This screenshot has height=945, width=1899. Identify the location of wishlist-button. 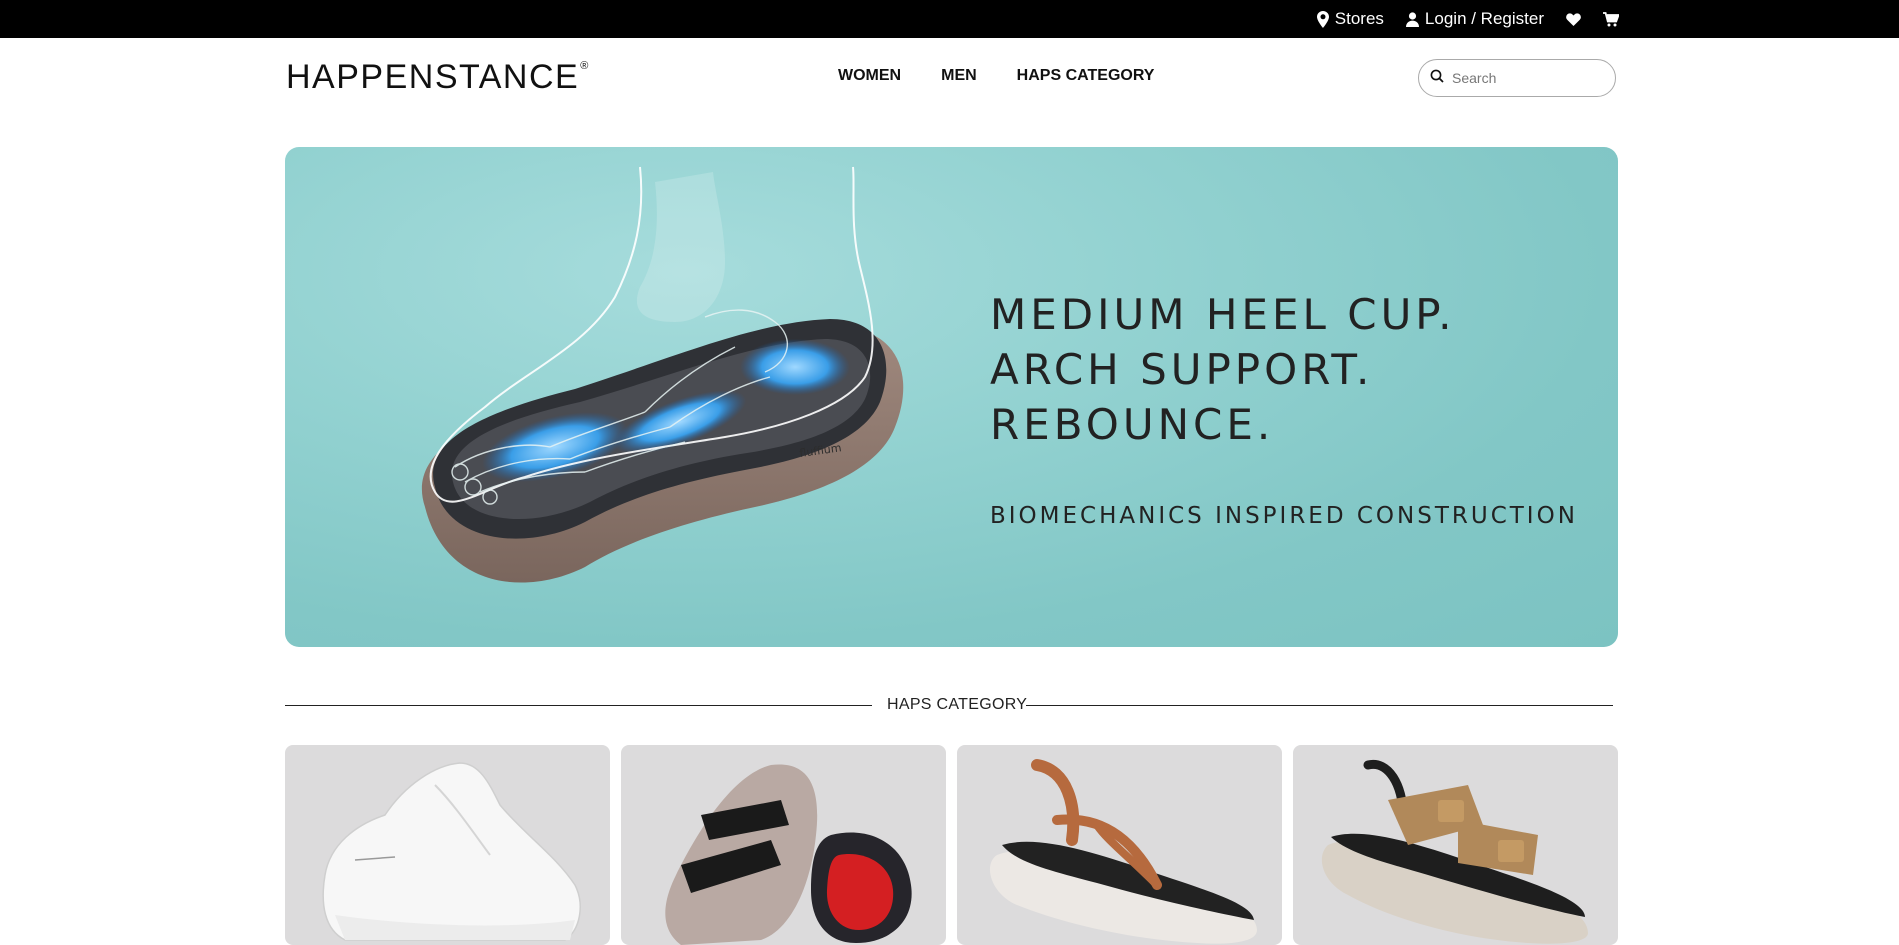
(1573, 19).